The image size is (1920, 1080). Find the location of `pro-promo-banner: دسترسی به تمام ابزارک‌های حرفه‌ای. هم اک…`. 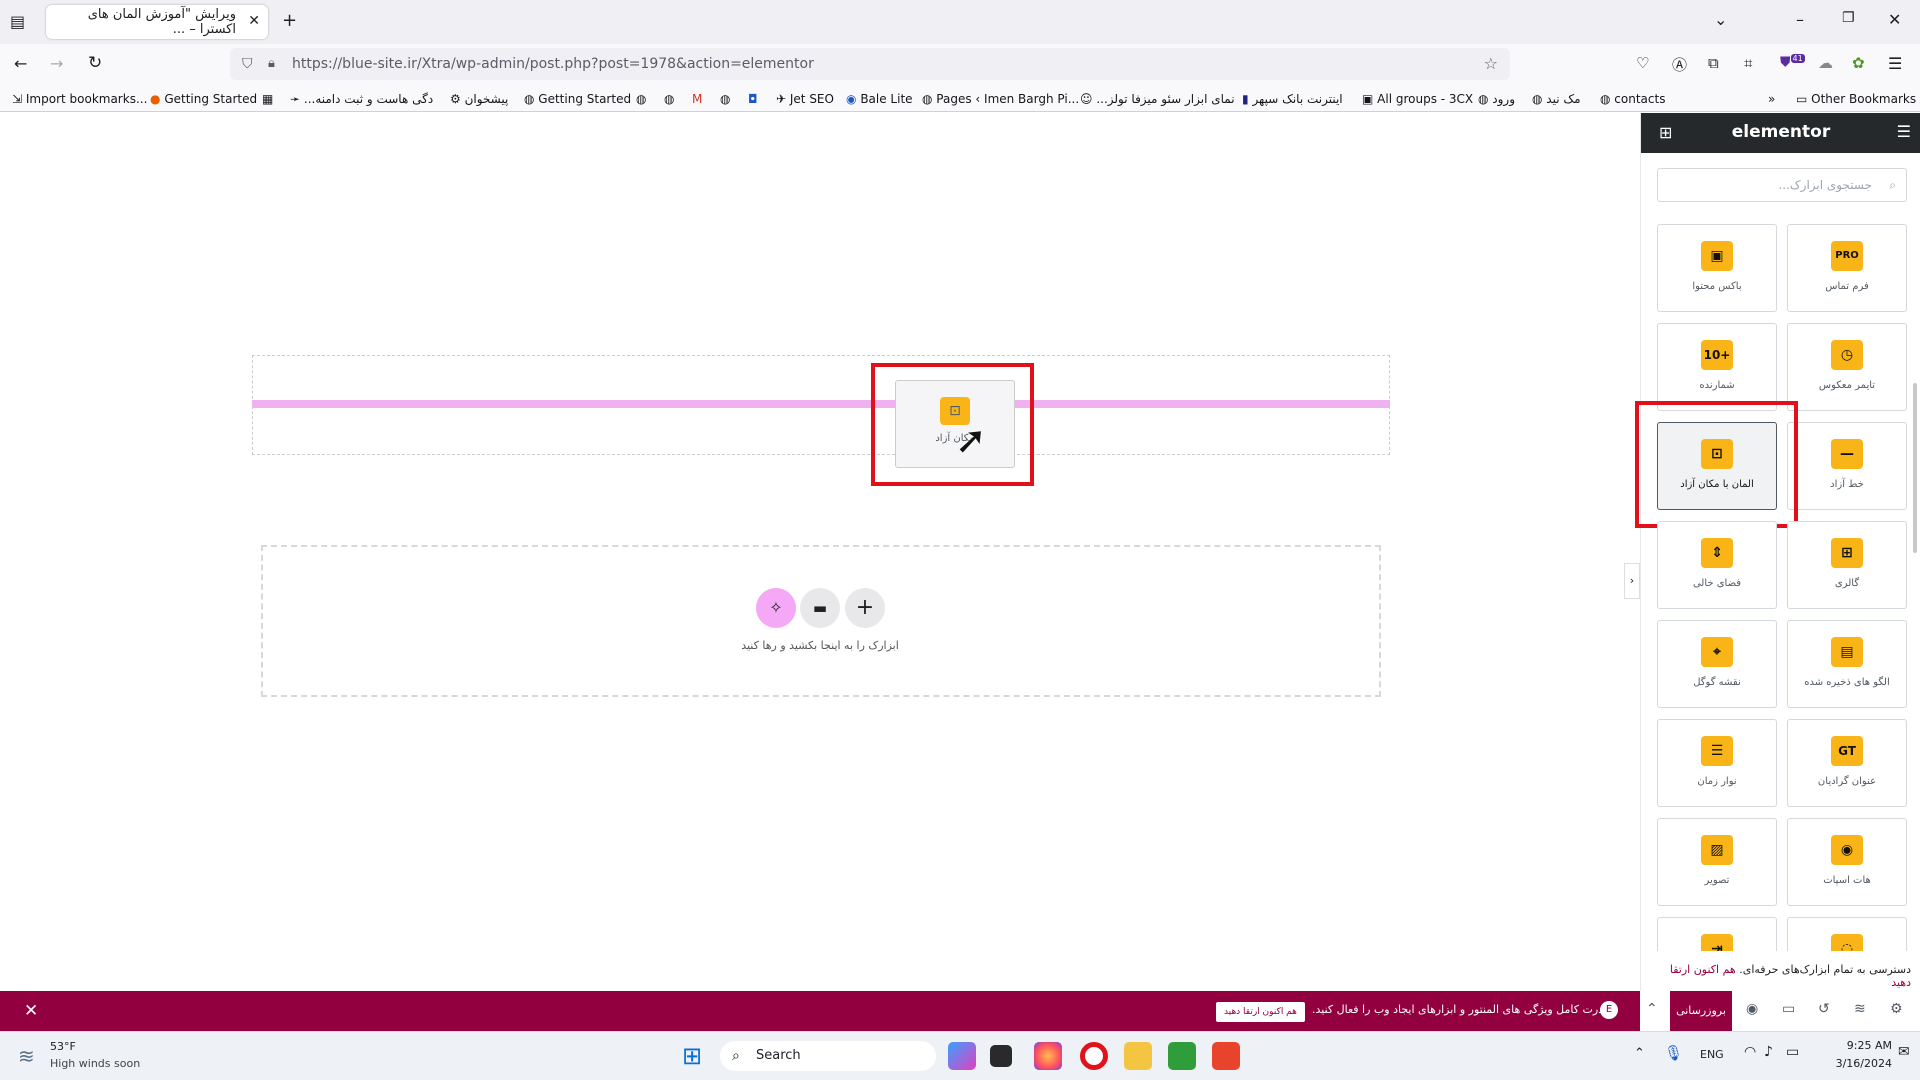

pro-promo-banner: دسترسی به تمام ابزارک‌های حرفه‌ای. هم اک… is located at coordinates (1780, 971).